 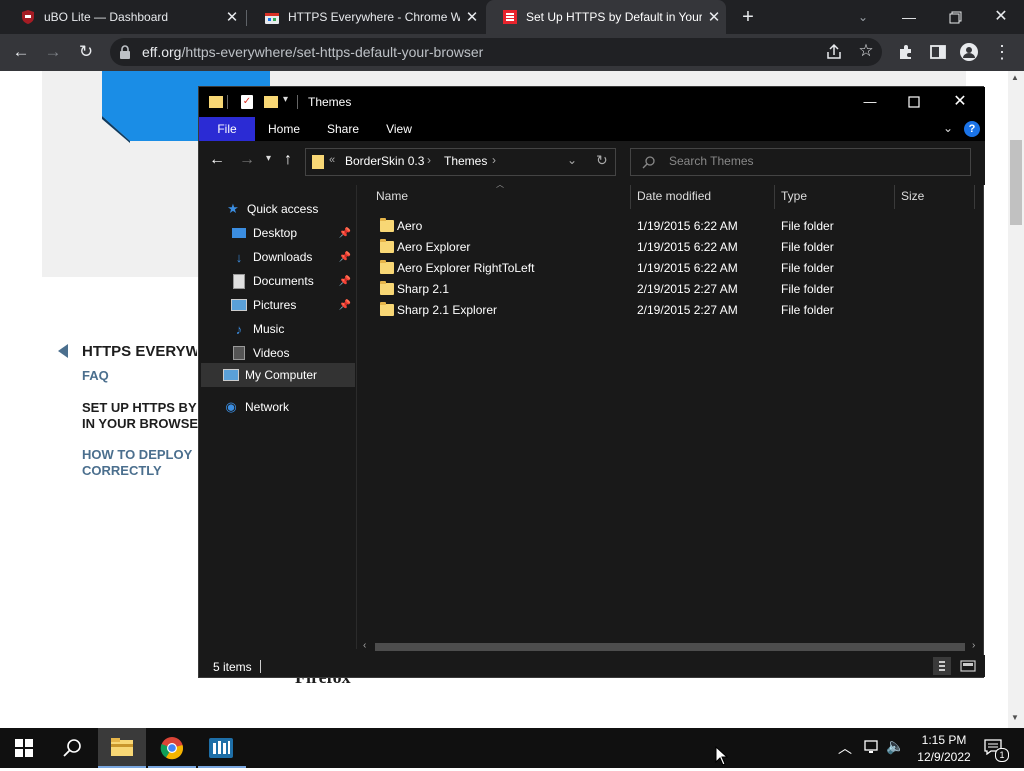 I want to click on nav-faq-link: FAQ, so click(x=95, y=375).